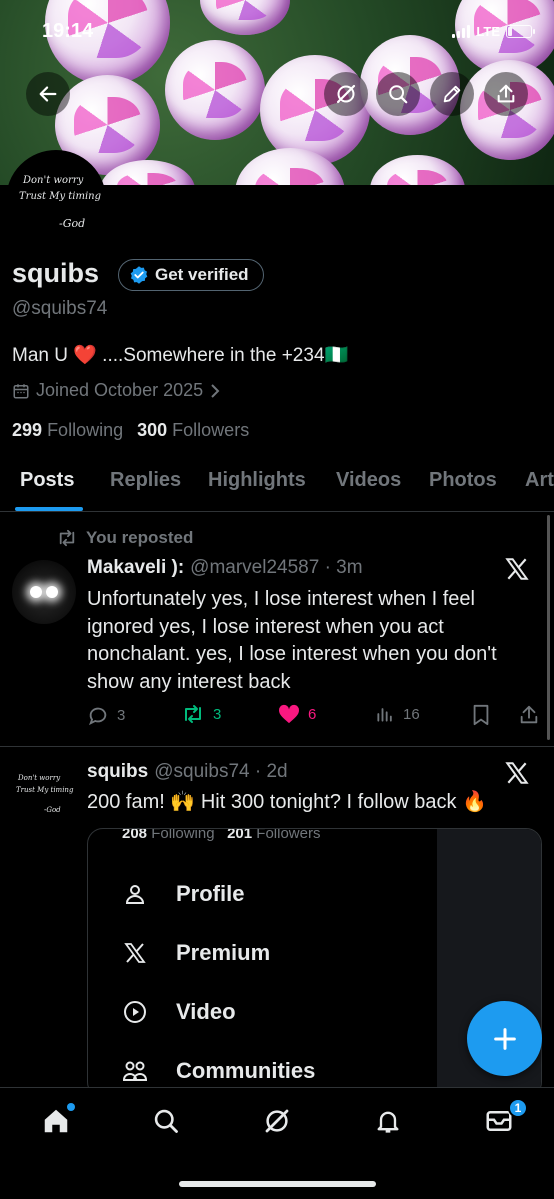 The width and height of the screenshot is (554, 1199). Describe the element at coordinates (277, 1184) in the screenshot. I see `home-indicator` at that location.